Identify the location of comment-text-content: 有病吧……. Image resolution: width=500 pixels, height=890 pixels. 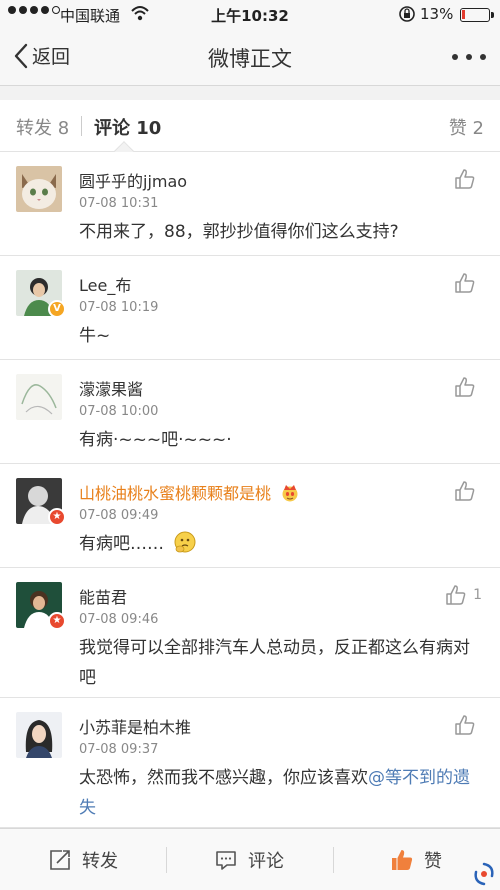
(121, 544).